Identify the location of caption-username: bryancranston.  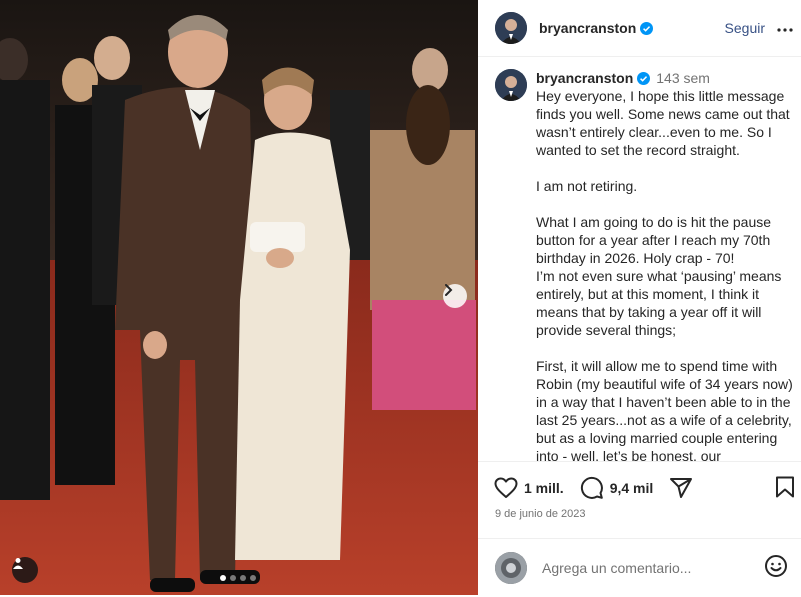
(584, 78).